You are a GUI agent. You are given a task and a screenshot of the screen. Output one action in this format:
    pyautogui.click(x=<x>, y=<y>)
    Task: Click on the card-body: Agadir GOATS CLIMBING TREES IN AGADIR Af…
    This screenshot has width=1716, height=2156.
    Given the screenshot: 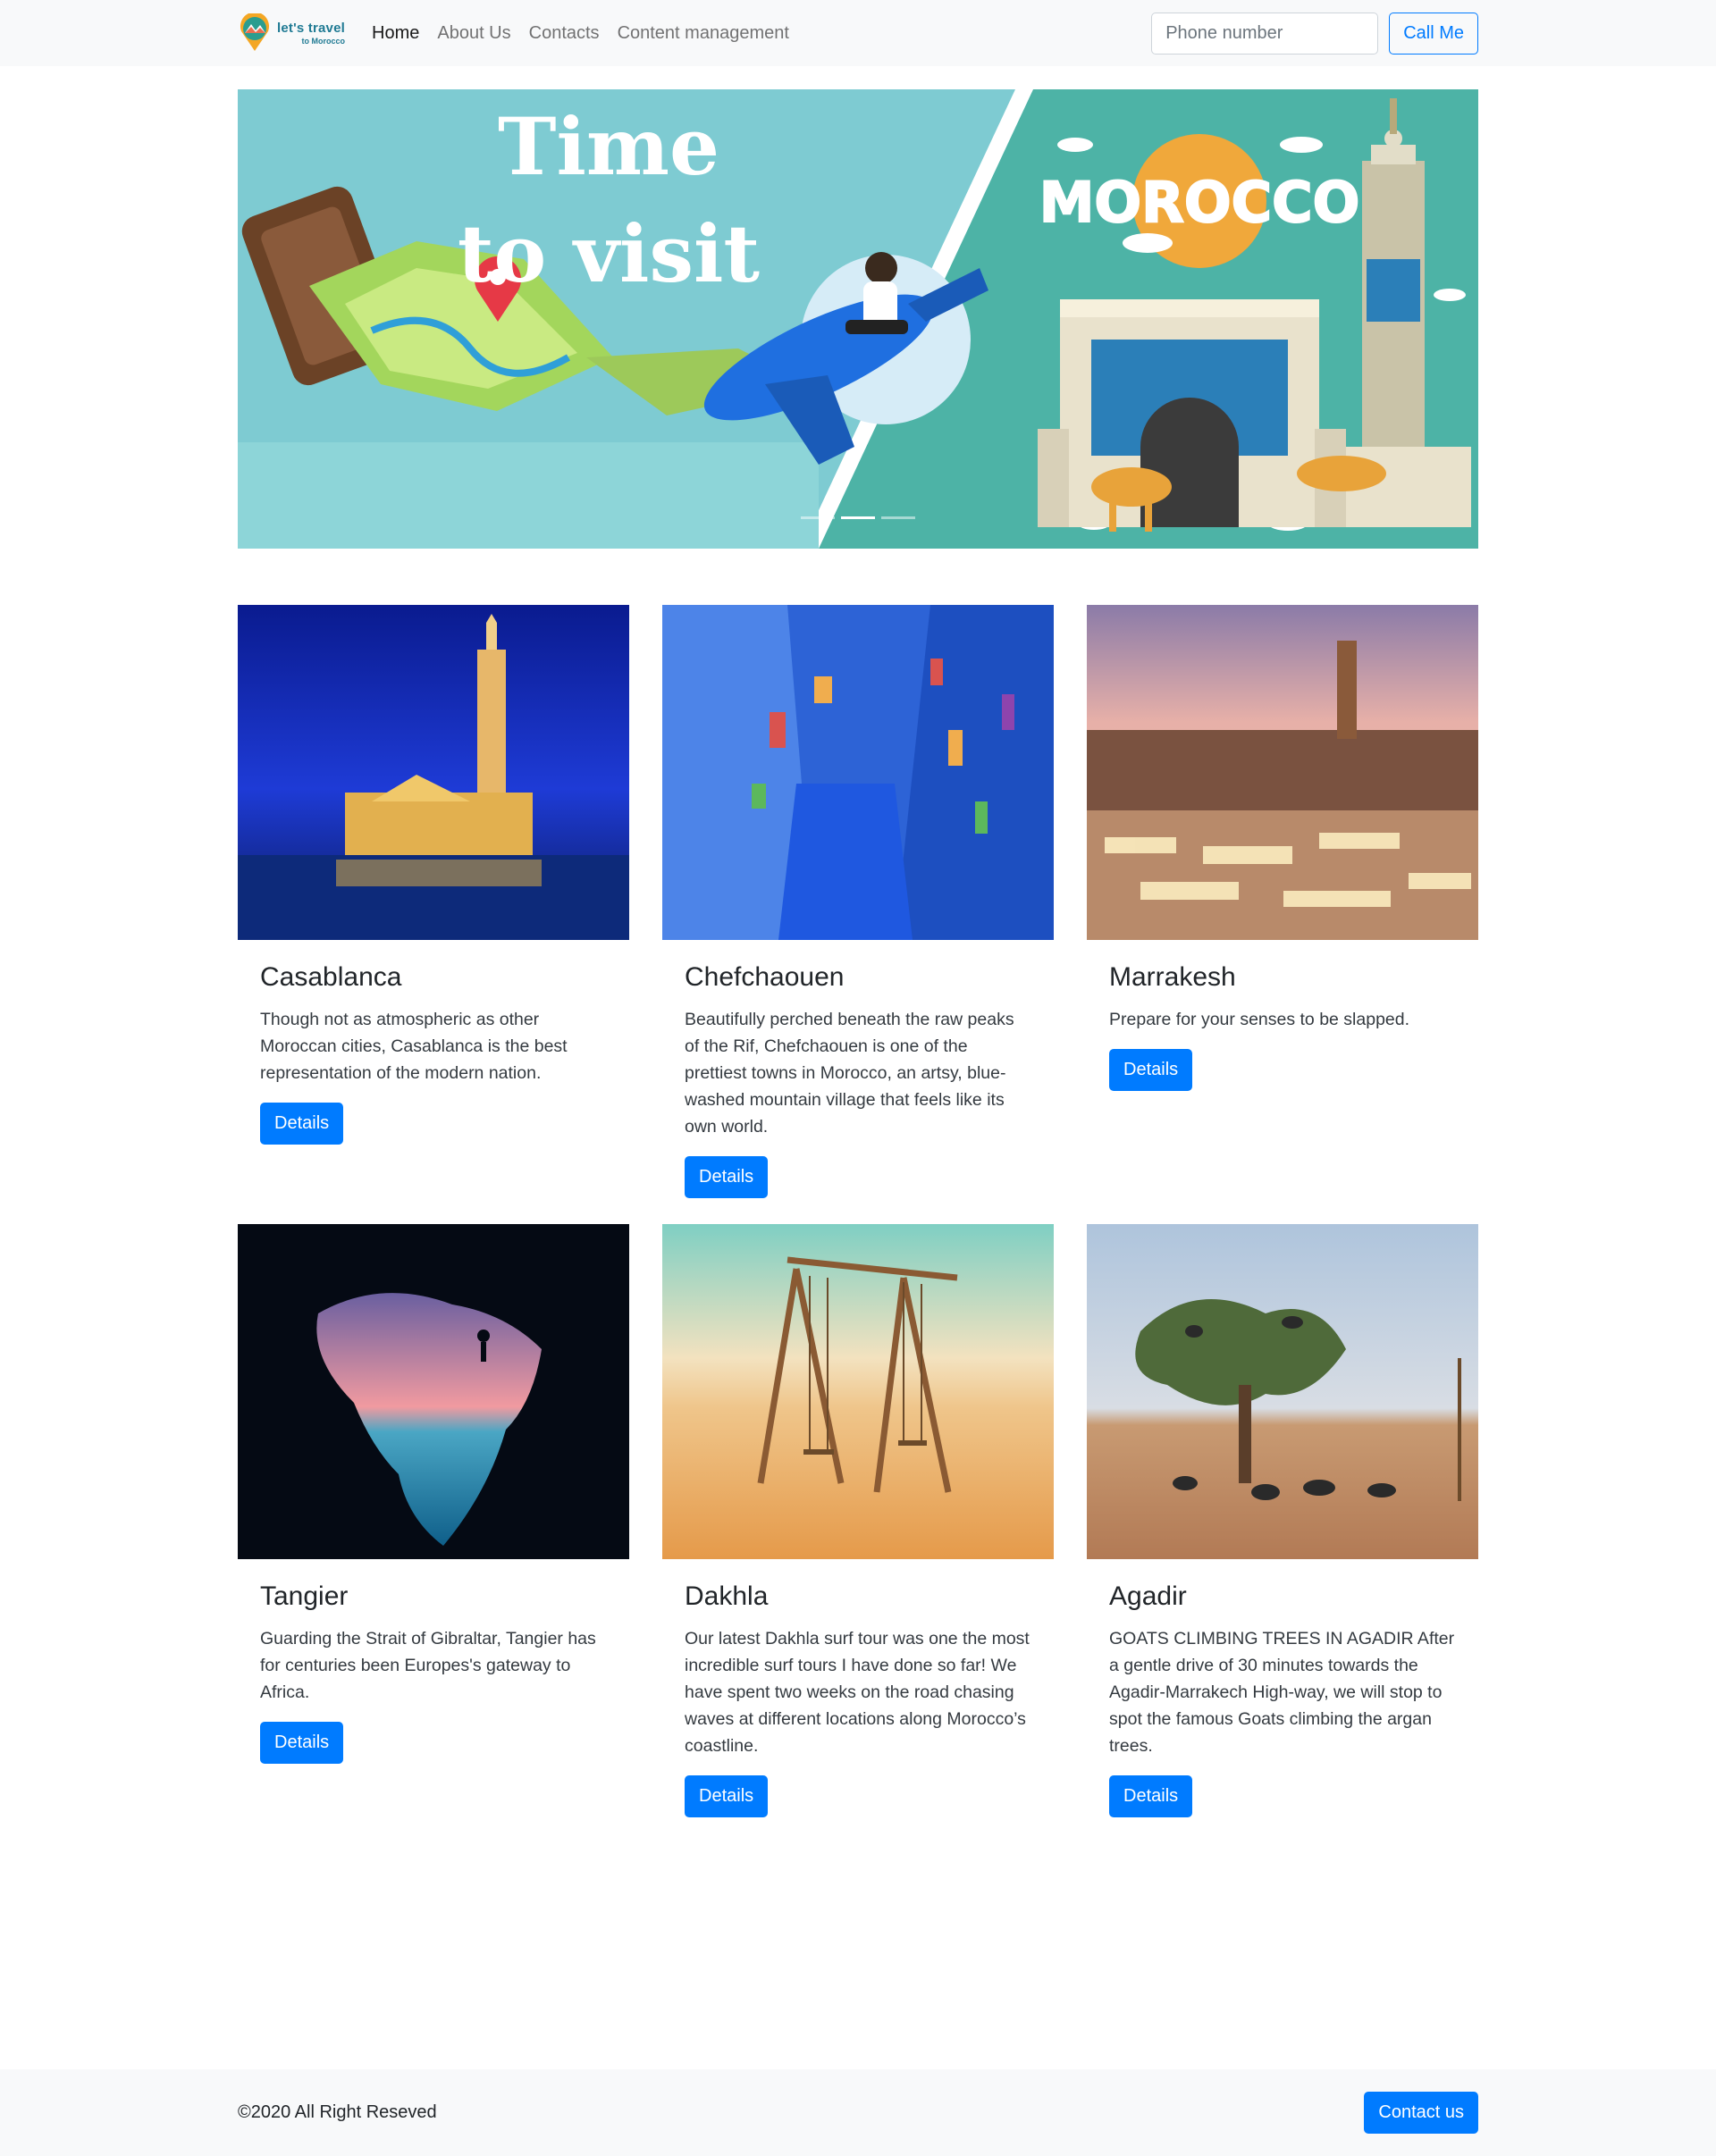 What is the action you would take?
    pyautogui.click(x=1283, y=1688)
    